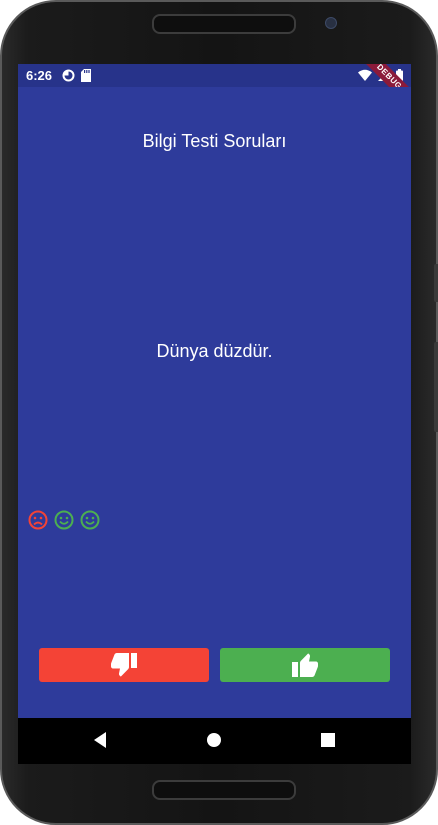  Describe the element at coordinates (331, 23) in the screenshot. I see `front-camera` at that location.